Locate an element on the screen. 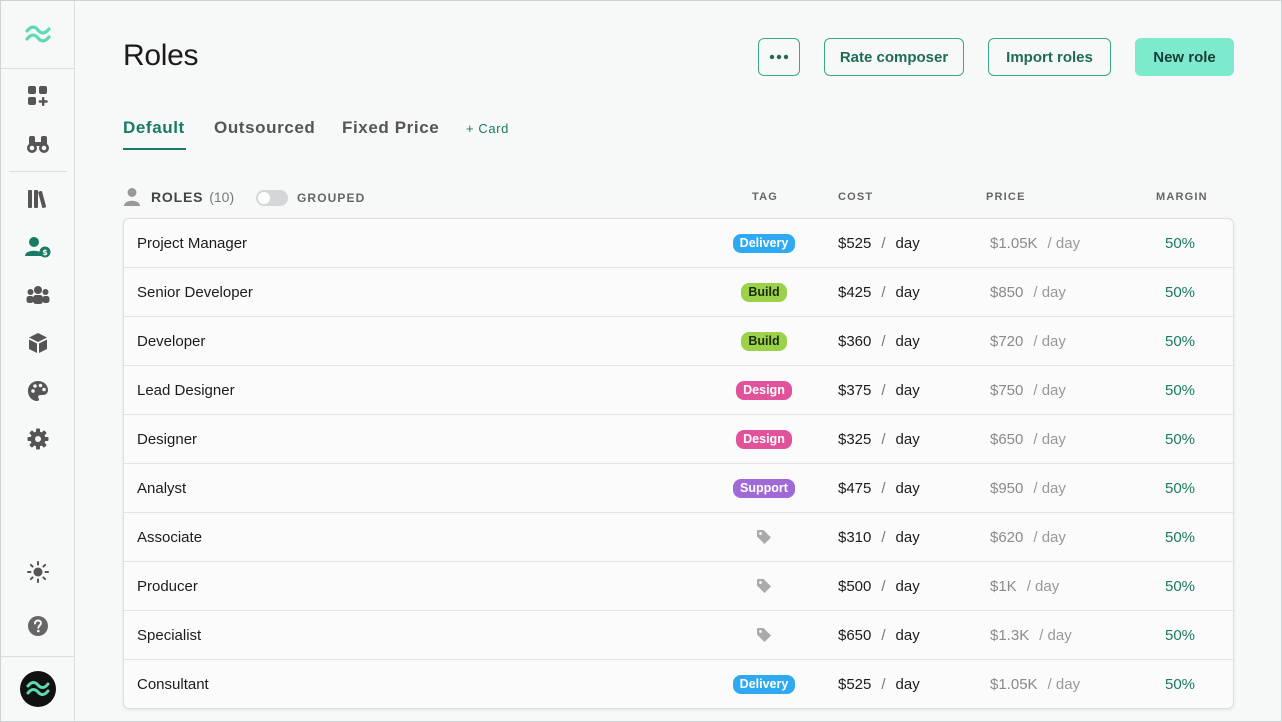 This screenshot has width=1282, height=722. tag-cell is located at coordinates (764, 635).